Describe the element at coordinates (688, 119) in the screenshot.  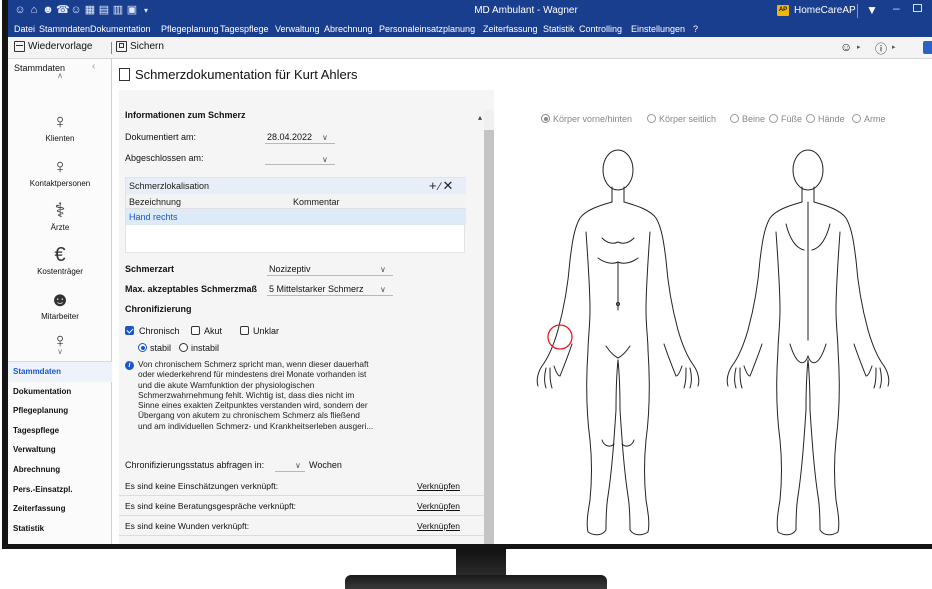
I see `view-option-label: Körper seitlich` at that location.